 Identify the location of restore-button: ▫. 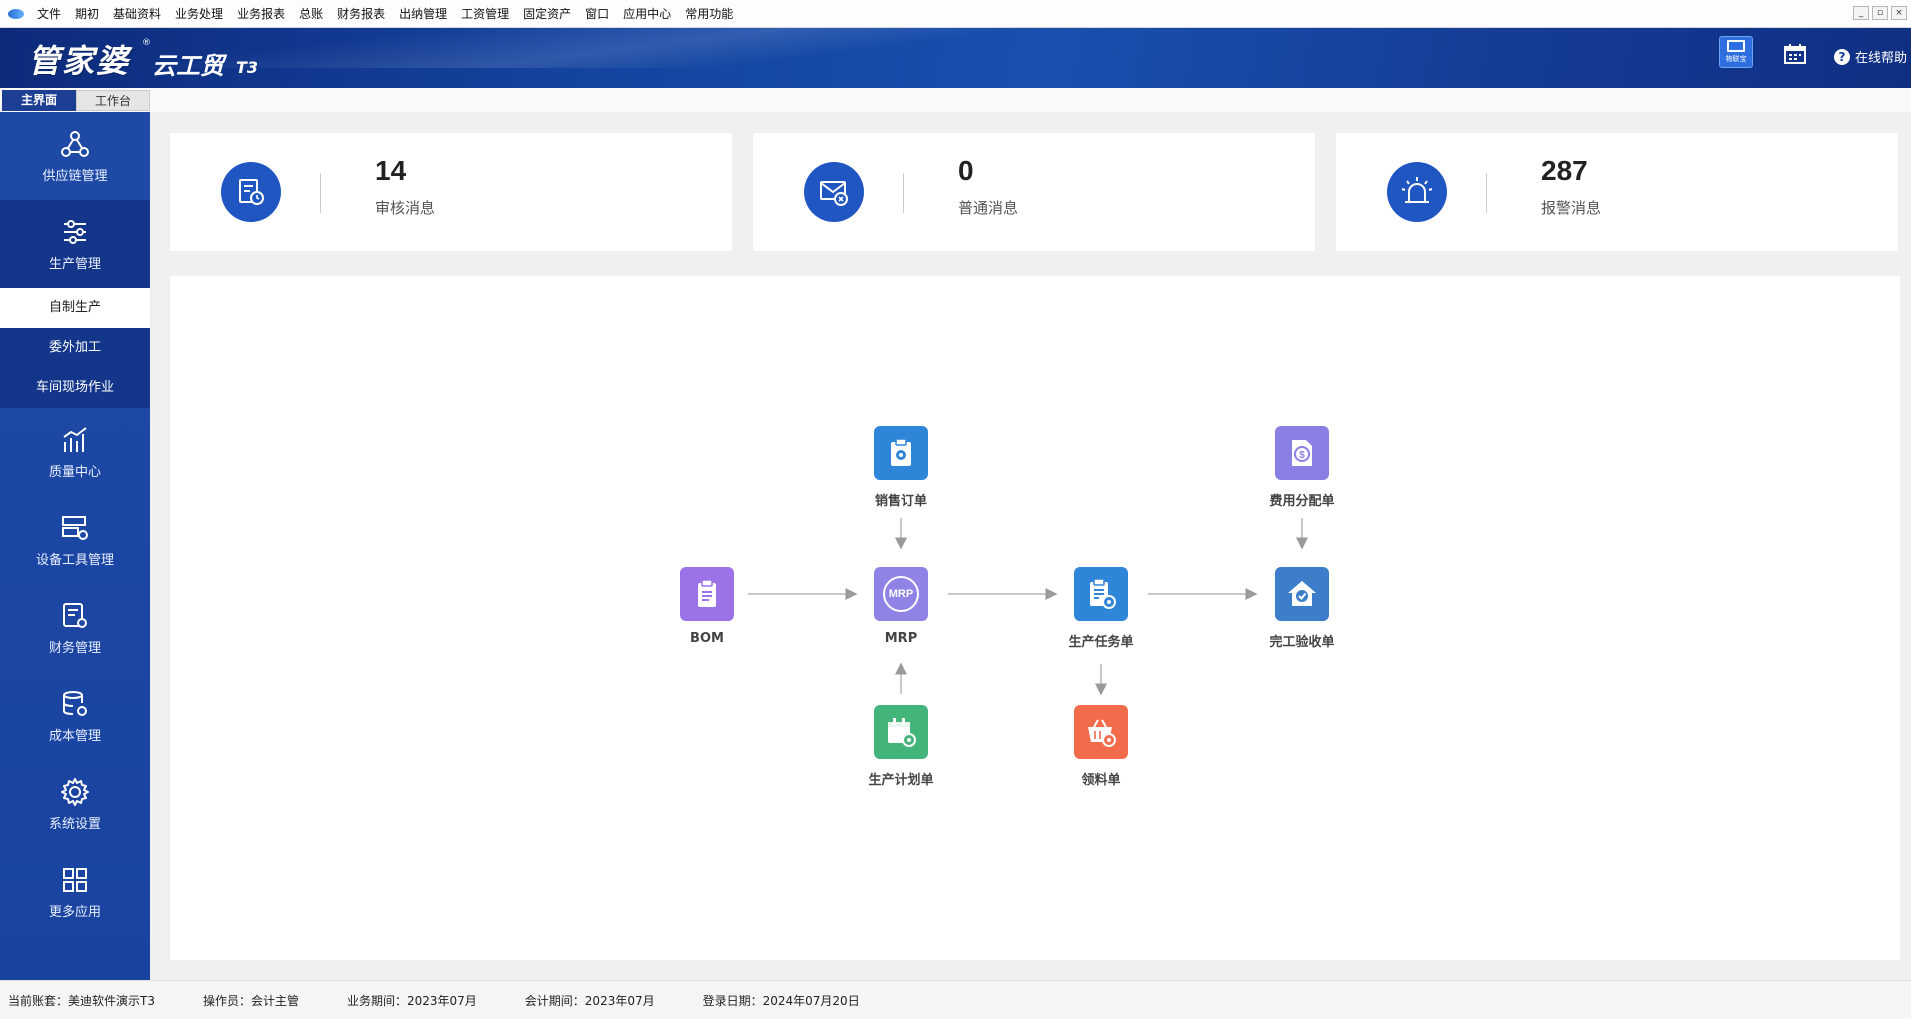
(1880, 13).